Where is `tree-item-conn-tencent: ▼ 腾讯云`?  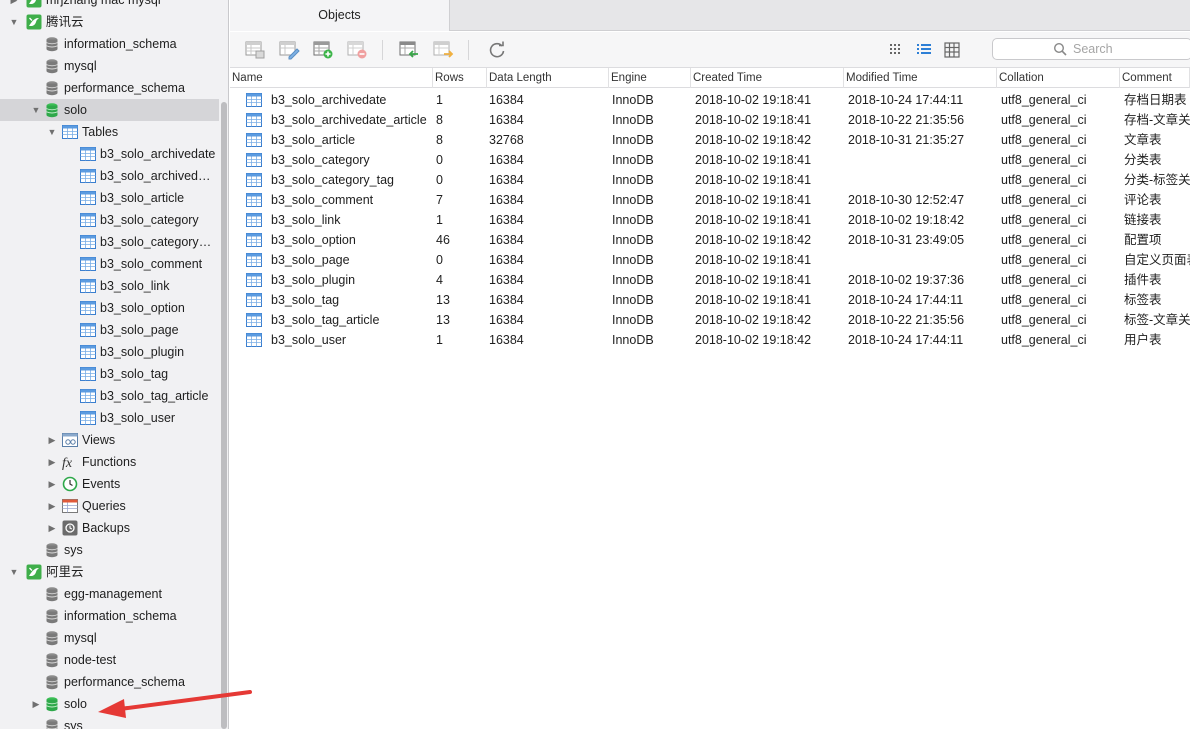
tree-item-conn-tencent: ▼ 腾讯云 is located at coordinates (109, 22).